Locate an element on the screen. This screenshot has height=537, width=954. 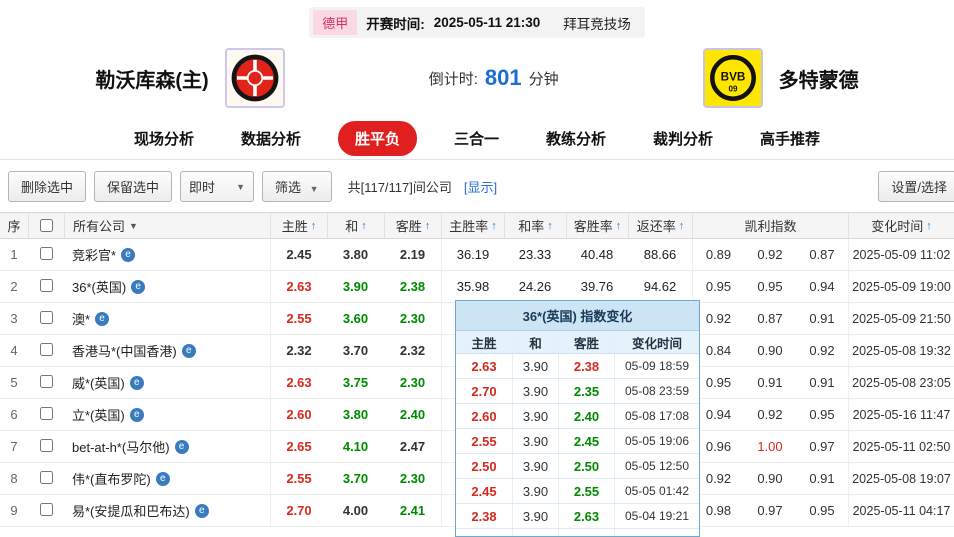
popup-row: 2.70 3.90 2.35 05-08 23:59 is located at coordinates (577, 391).